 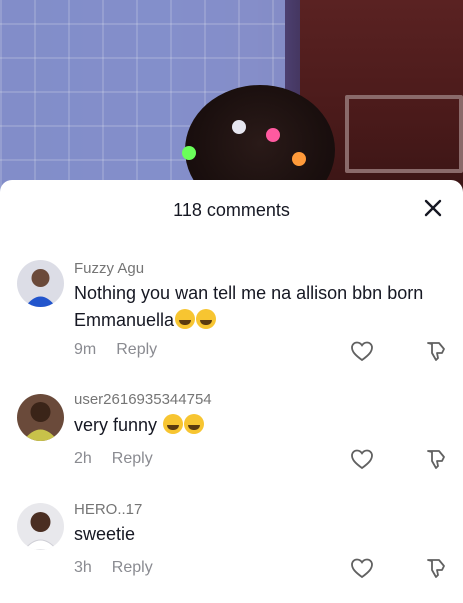 I want to click on grinning-squinting-emoji-icon, so click(x=194, y=424).